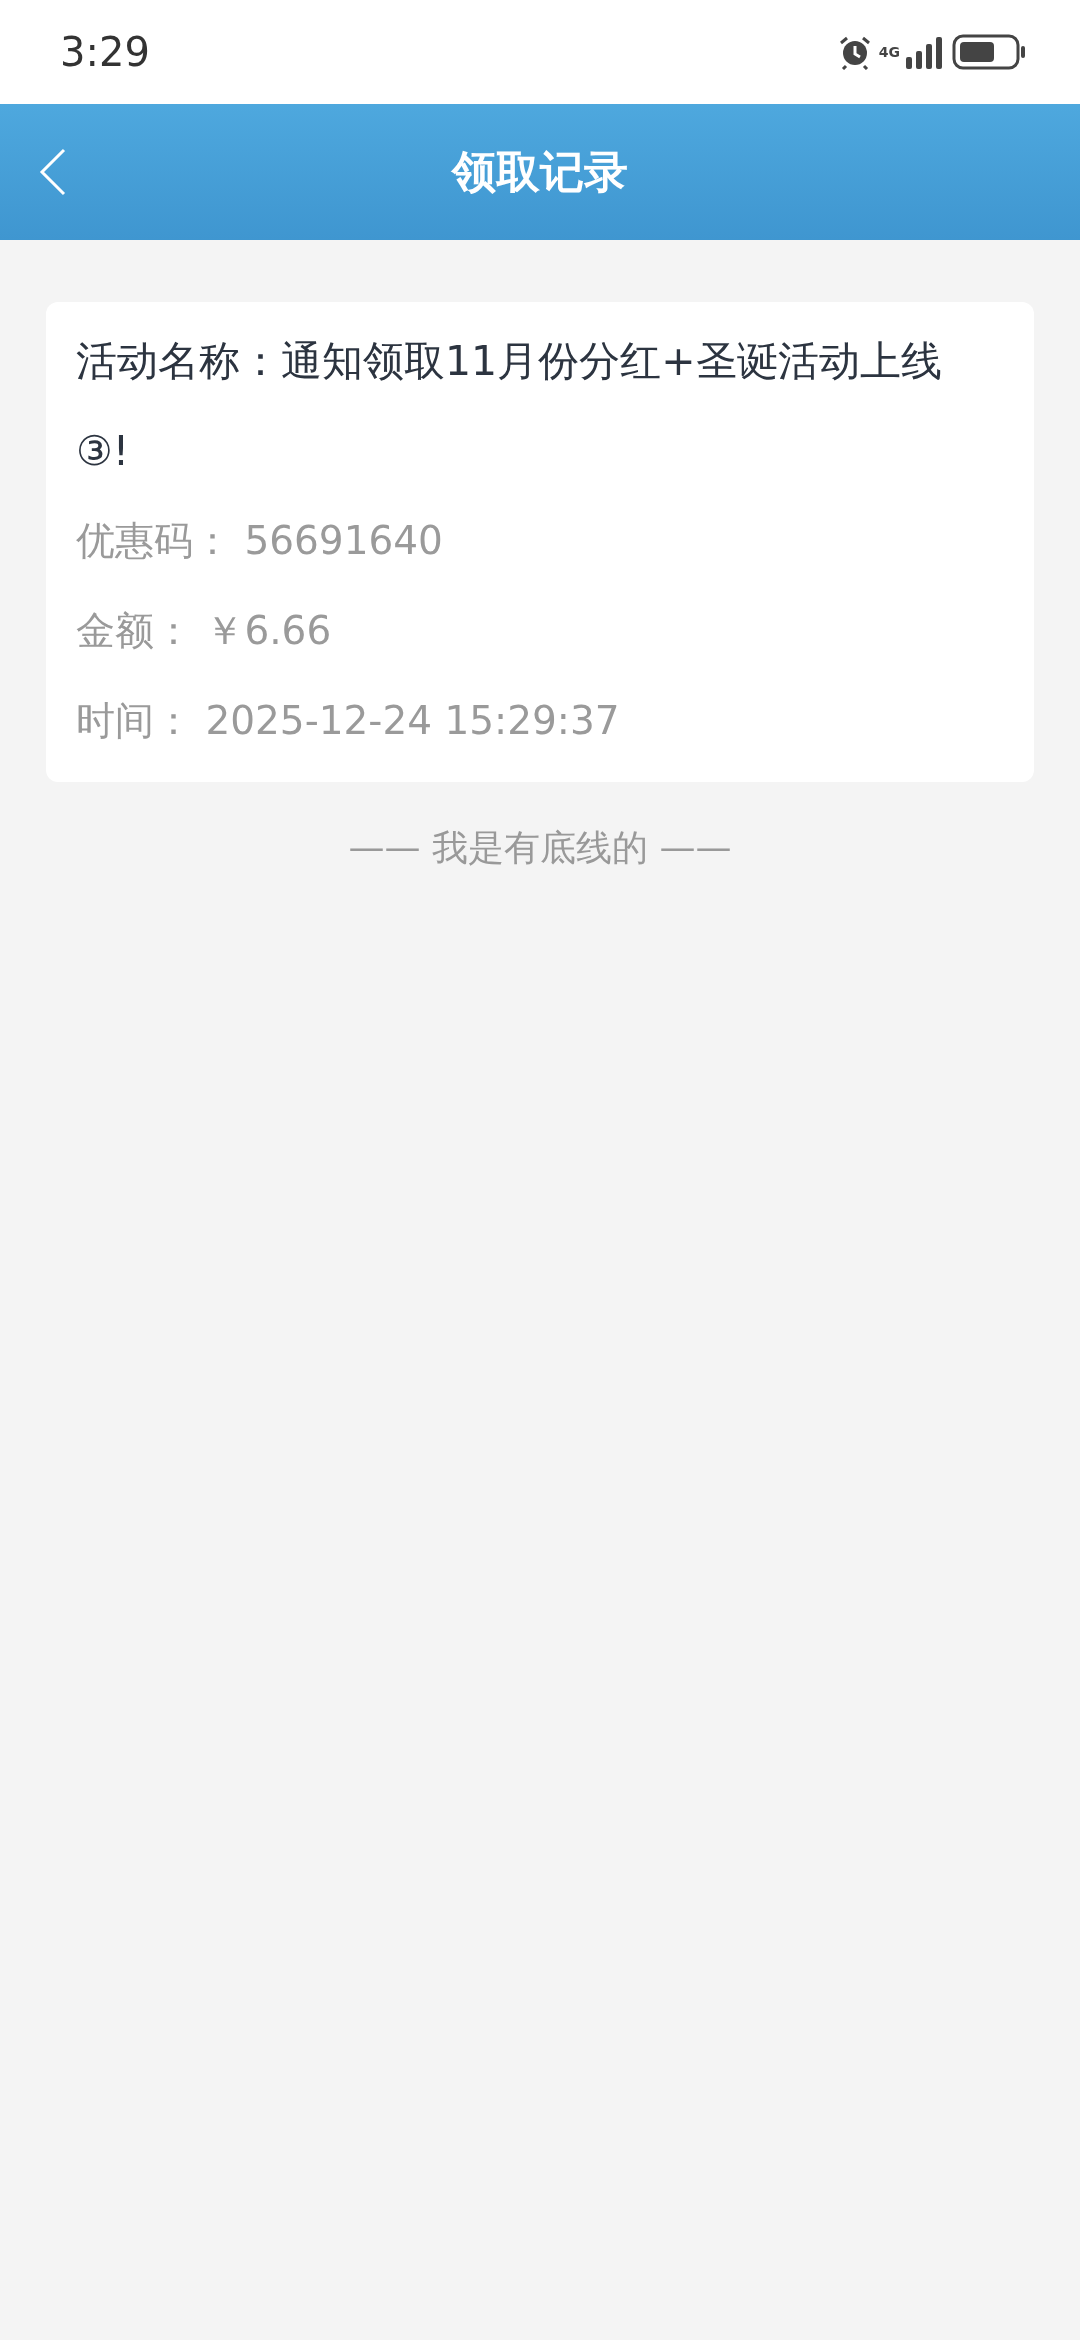  What do you see at coordinates (989, 52) in the screenshot?
I see `battery-icon` at bounding box center [989, 52].